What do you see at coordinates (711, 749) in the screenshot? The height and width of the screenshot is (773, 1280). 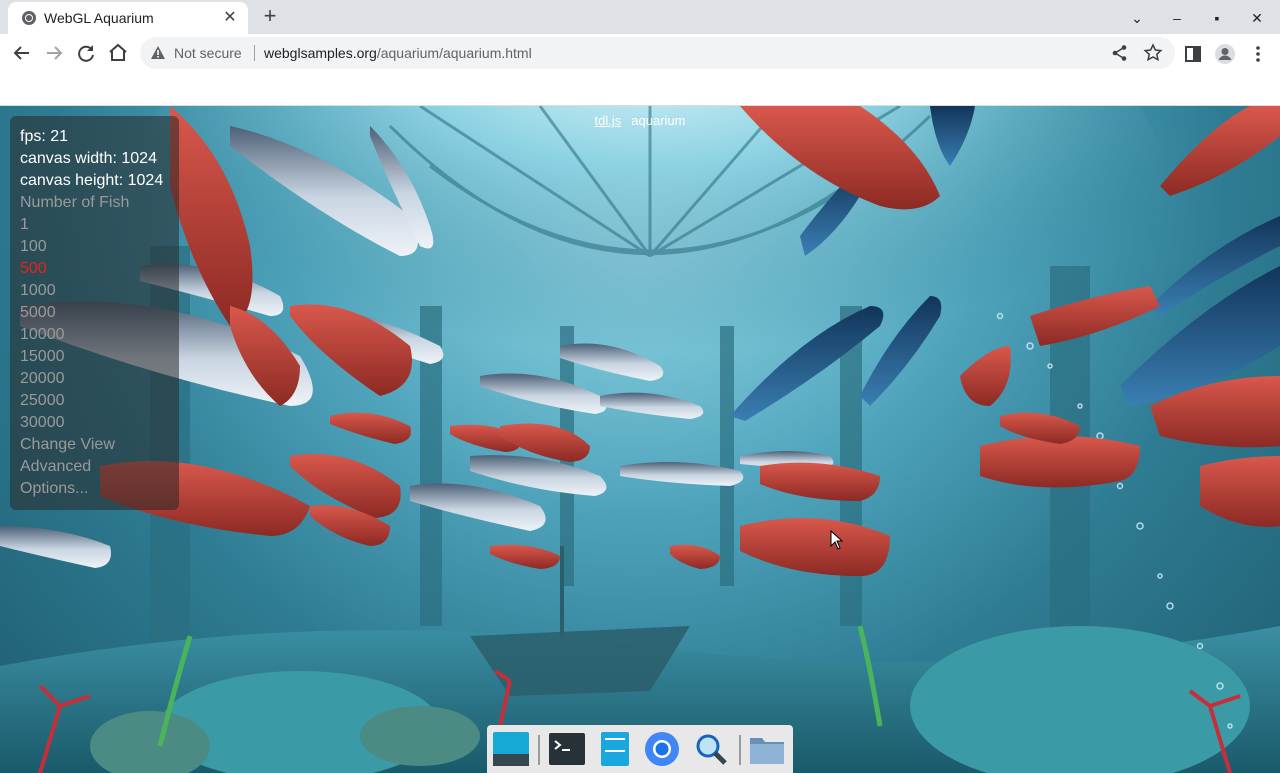 I see `search-icon` at bounding box center [711, 749].